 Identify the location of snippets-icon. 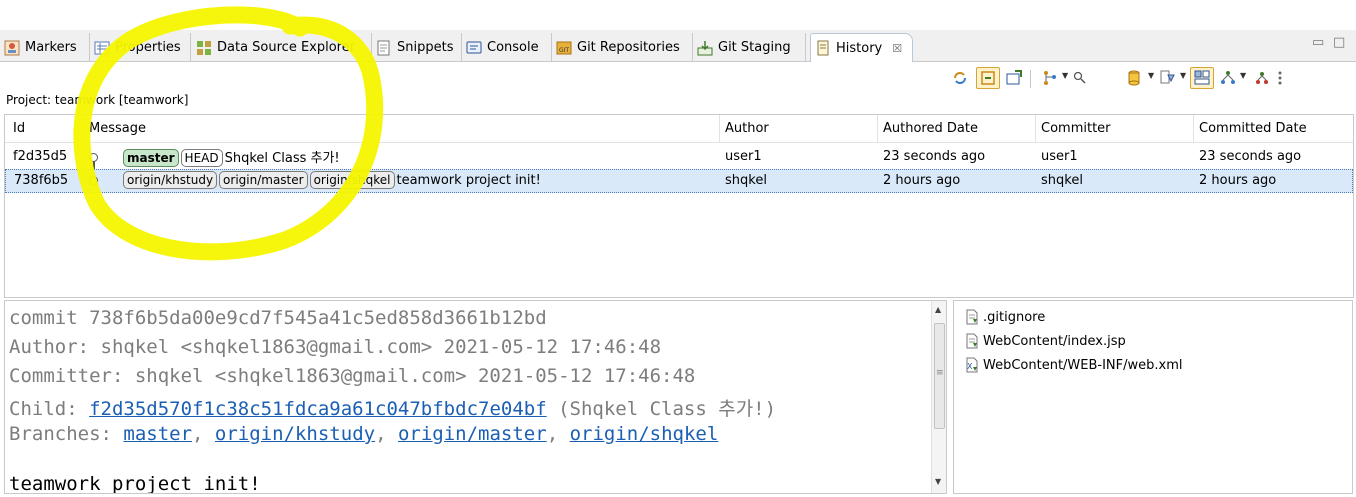
(384, 48).